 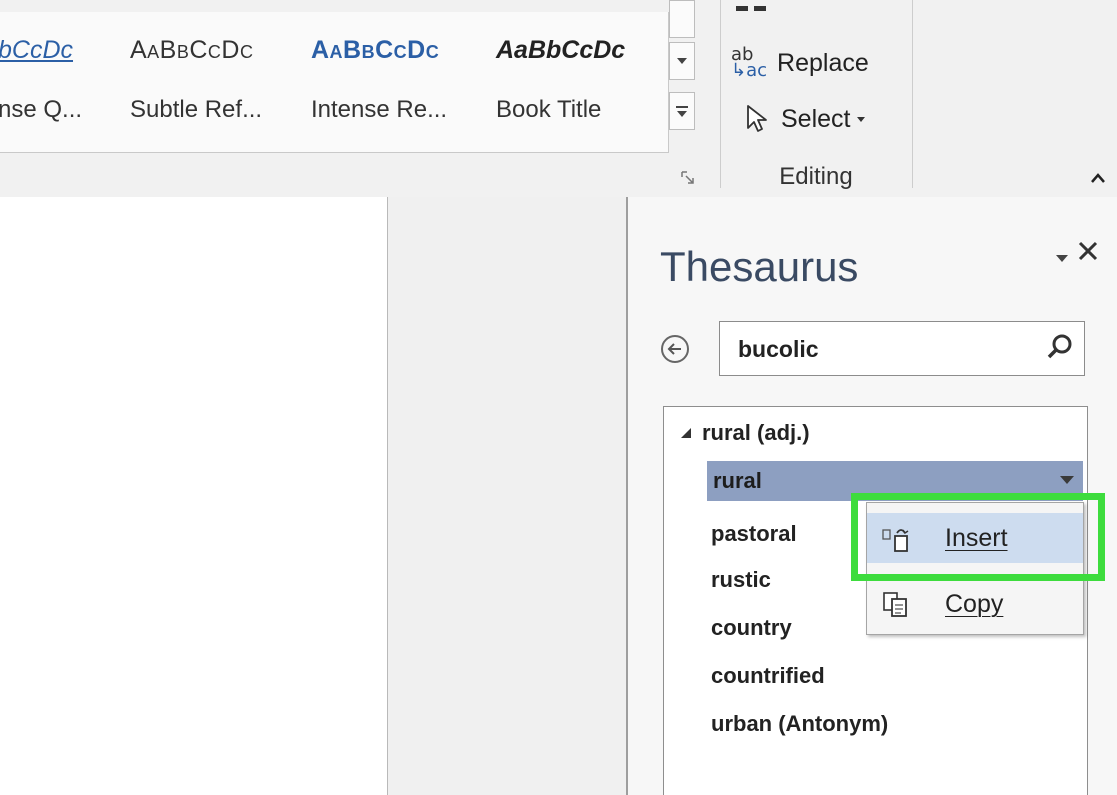 I want to click on list-item: urban (Antonym), so click(x=799, y=724).